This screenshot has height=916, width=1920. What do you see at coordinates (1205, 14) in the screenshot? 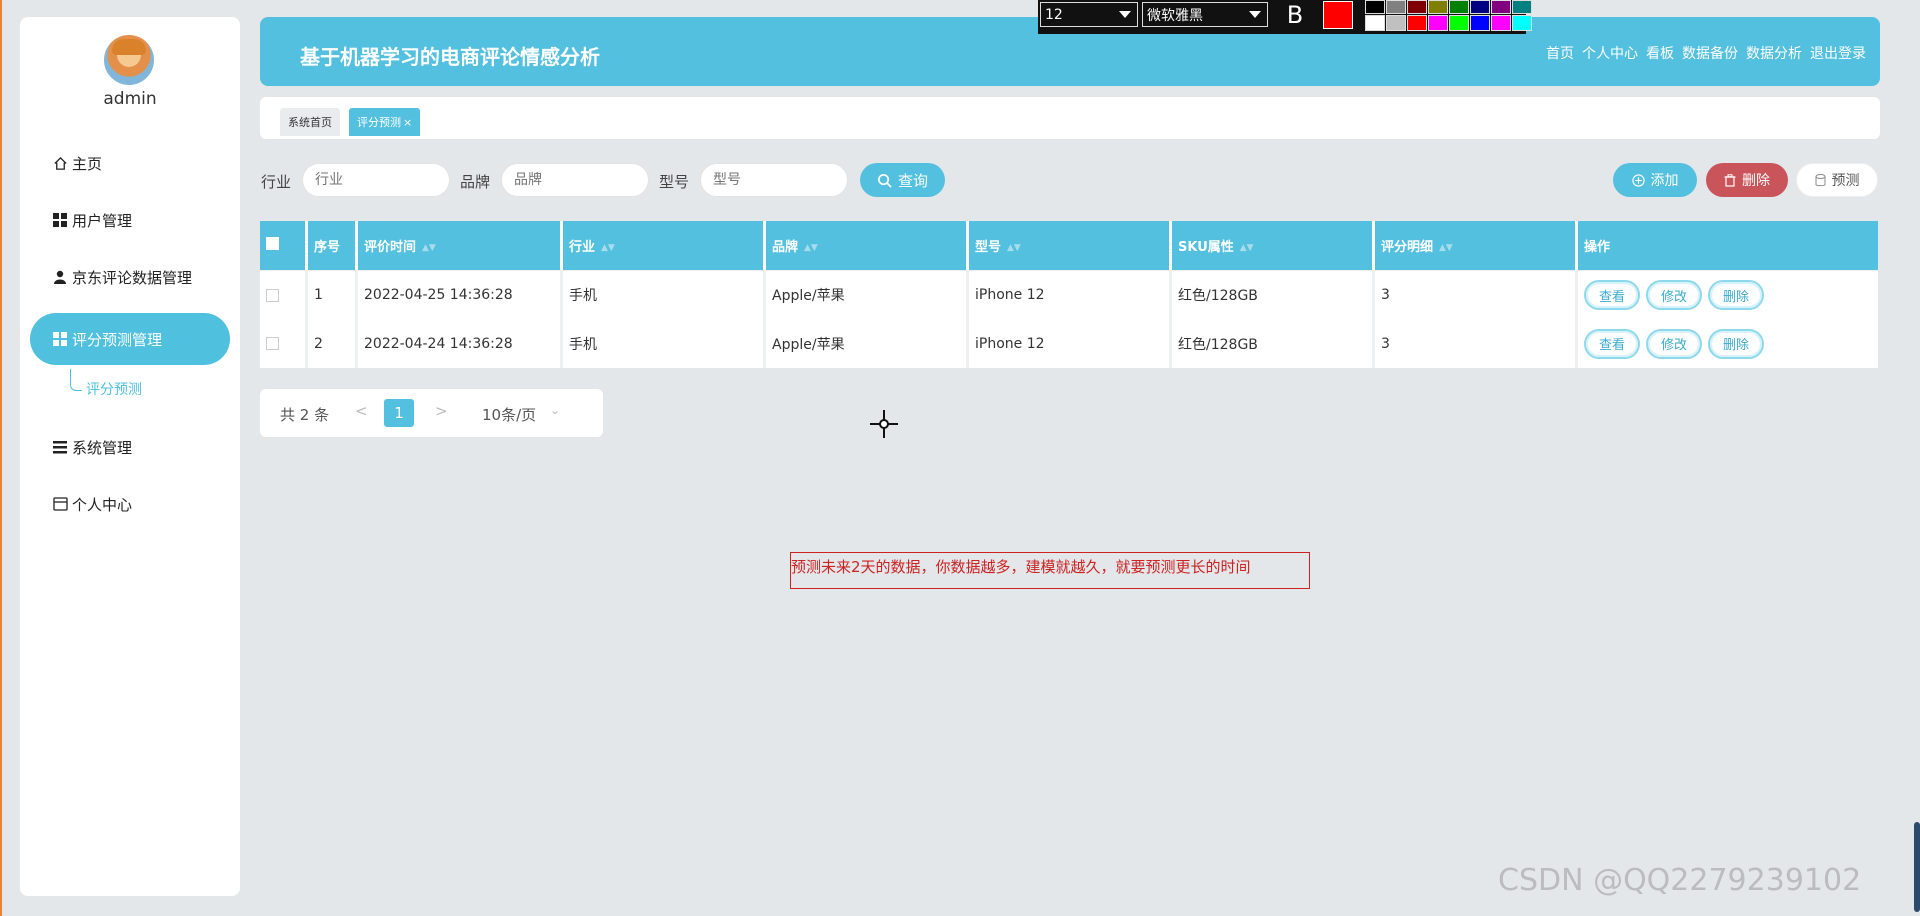
I see `font-name-select: 微软雅黑` at bounding box center [1205, 14].